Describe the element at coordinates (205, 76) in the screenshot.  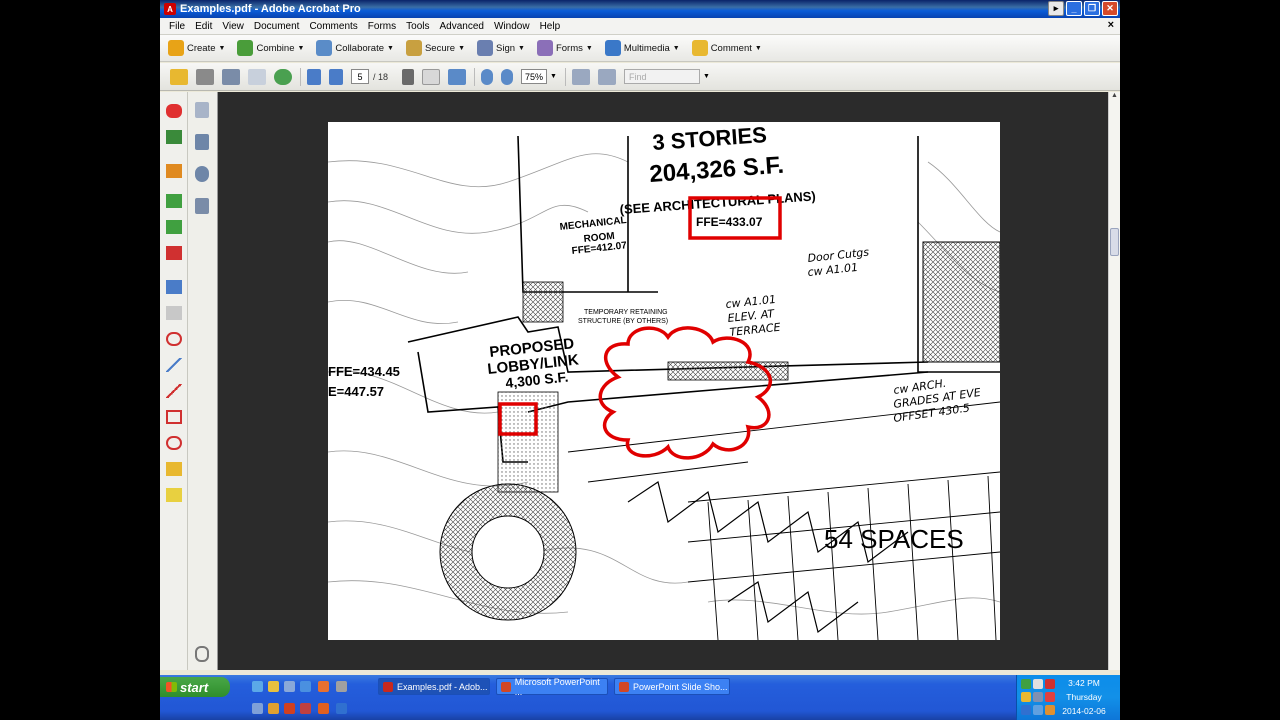
I see `print-icon` at that location.